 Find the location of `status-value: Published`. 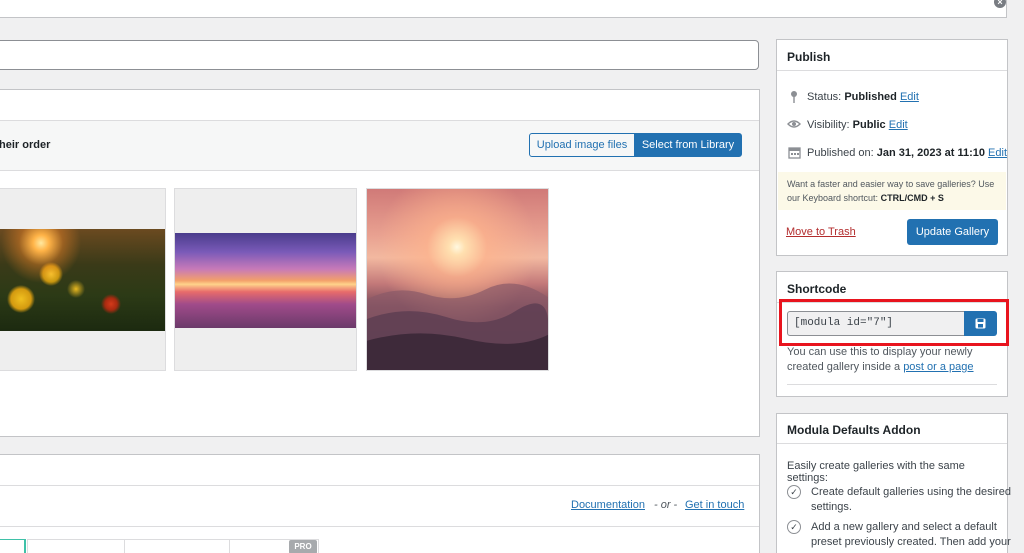

status-value: Published is located at coordinates (870, 97).